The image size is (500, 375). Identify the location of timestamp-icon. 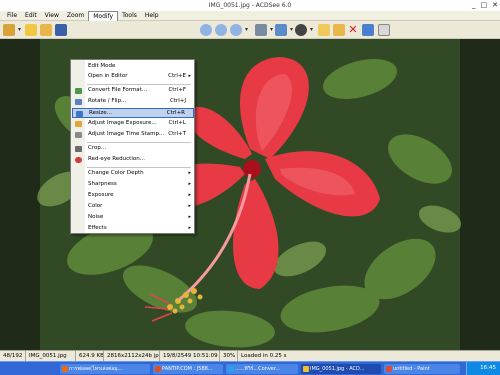
(78, 135).